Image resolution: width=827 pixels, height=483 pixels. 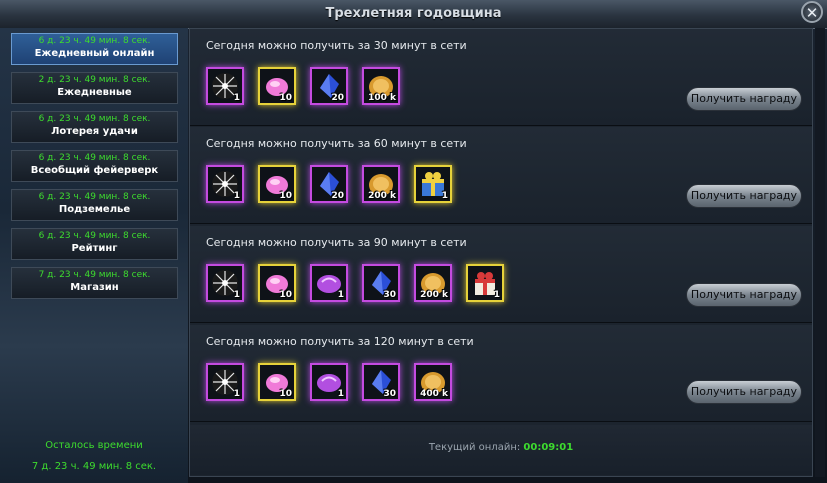 I want to click on sidebar-item-label: Магазин, so click(x=94, y=287).